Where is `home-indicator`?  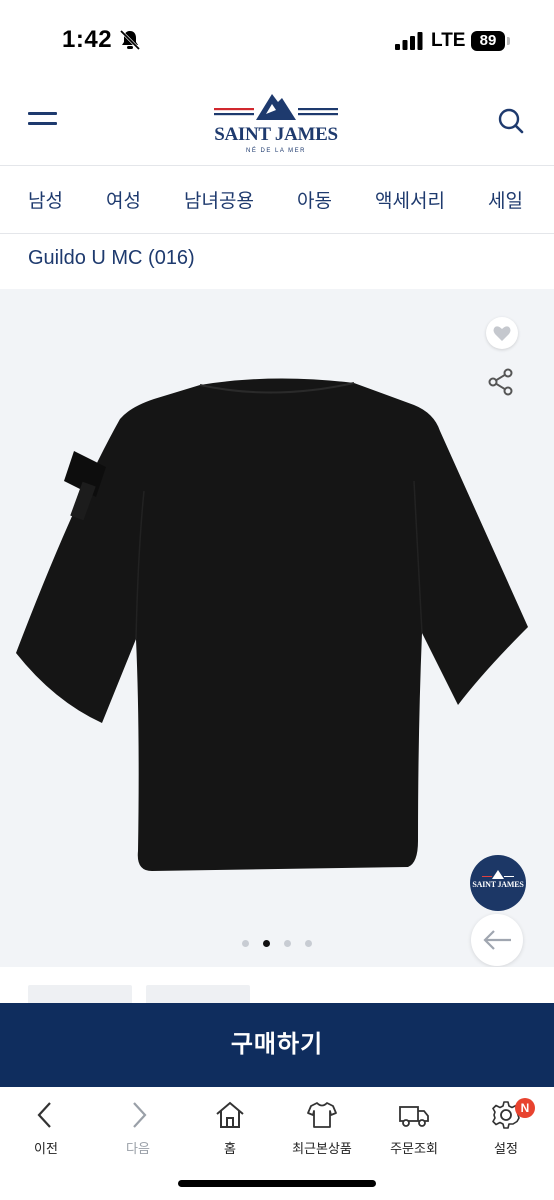 home-indicator is located at coordinates (277, 1183).